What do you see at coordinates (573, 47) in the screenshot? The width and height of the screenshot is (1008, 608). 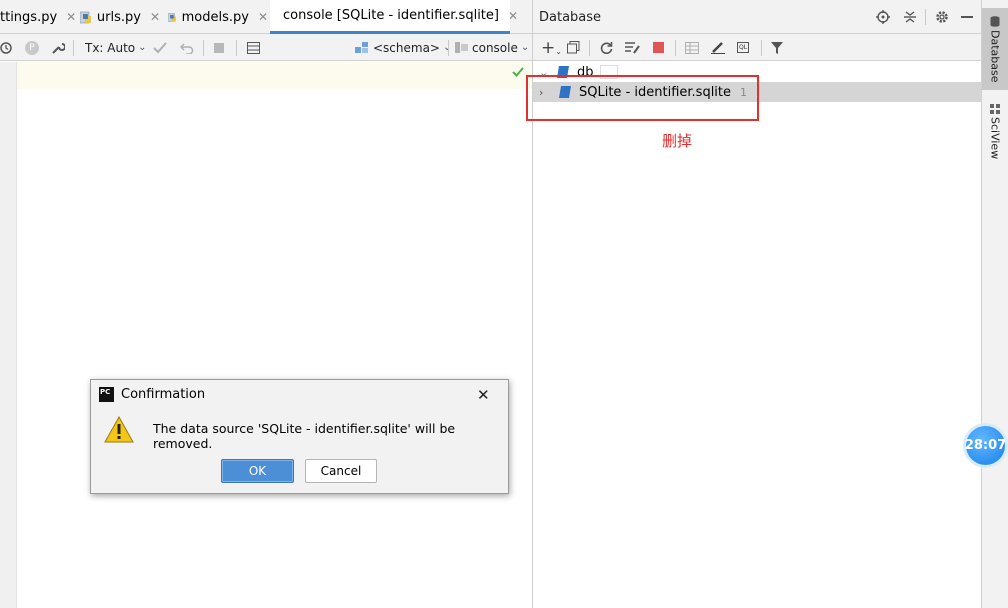 I see `copy-icon` at bounding box center [573, 47].